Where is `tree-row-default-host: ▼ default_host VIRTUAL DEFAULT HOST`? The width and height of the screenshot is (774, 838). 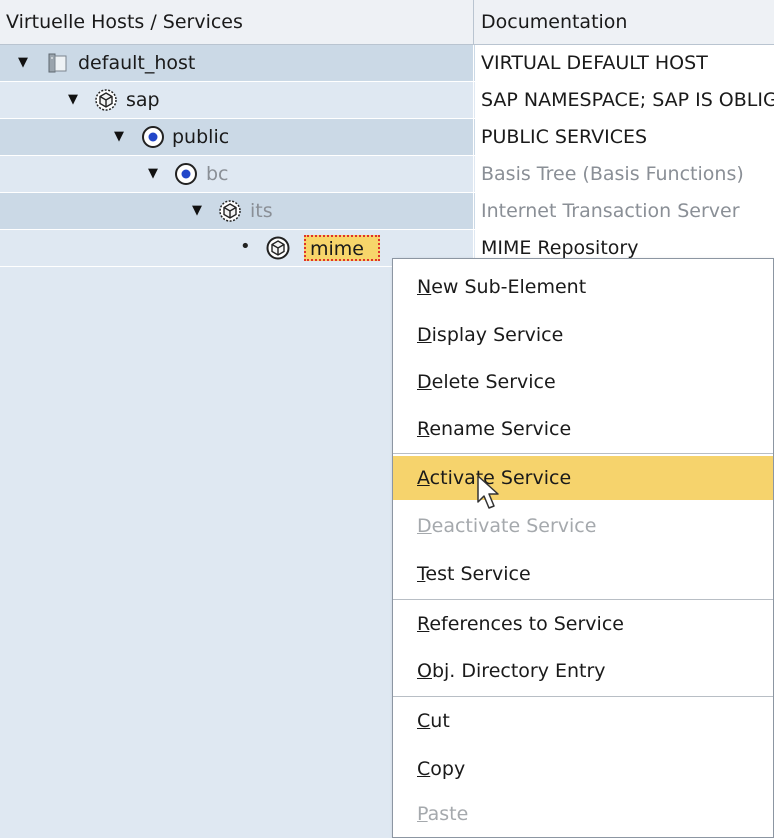
tree-row-default-host: ▼ default_host VIRTUAL DEFAULT HOST is located at coordinates (387, 63).